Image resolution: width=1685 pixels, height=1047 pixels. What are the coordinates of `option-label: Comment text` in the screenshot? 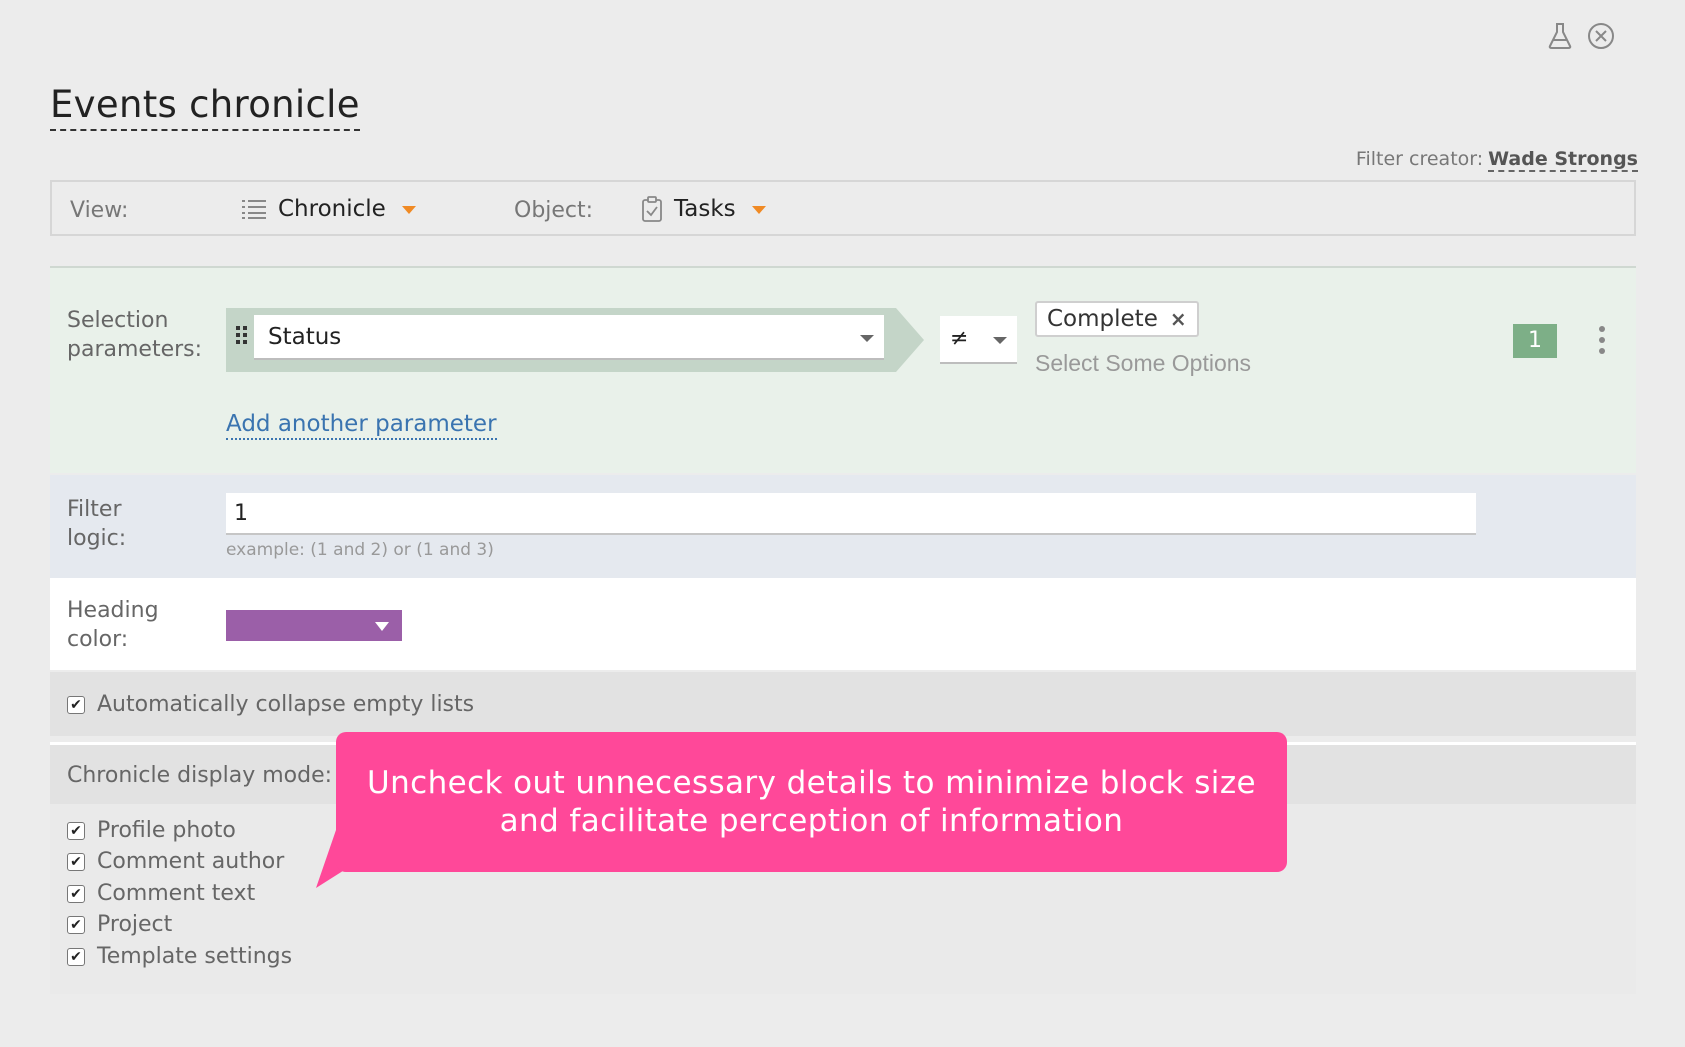 It's located at (176, 893).